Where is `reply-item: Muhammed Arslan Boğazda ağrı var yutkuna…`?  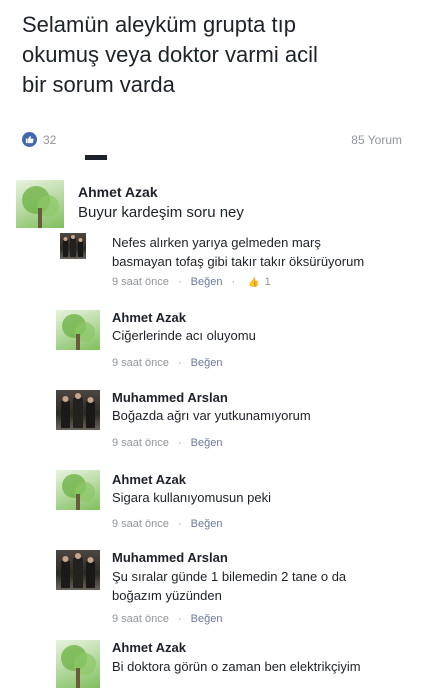 reply-item: Muhammed Arslan Boğazda ağrı var yutkuna… is located at coordinates (241, 421).